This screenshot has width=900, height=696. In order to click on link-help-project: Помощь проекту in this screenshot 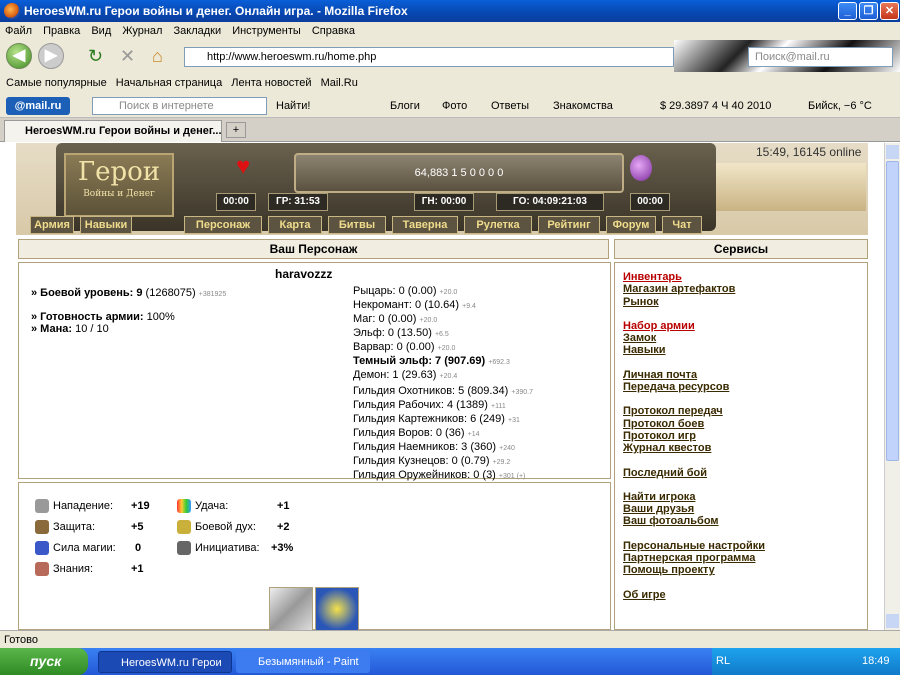, I will do `click(694, 570)`.